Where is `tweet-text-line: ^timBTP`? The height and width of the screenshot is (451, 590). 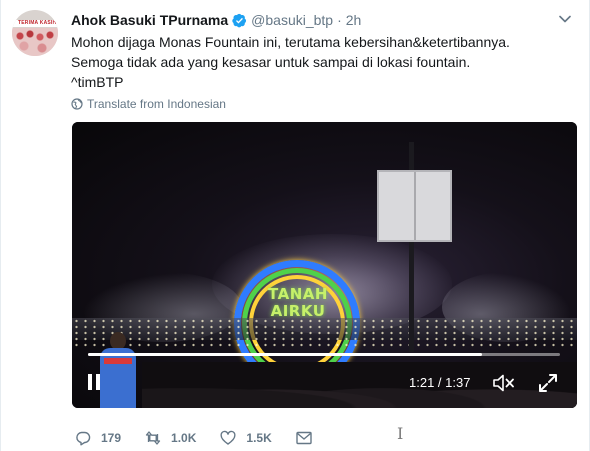
tweet-text-line: ^timBTP is located at coordinates (97, 82).